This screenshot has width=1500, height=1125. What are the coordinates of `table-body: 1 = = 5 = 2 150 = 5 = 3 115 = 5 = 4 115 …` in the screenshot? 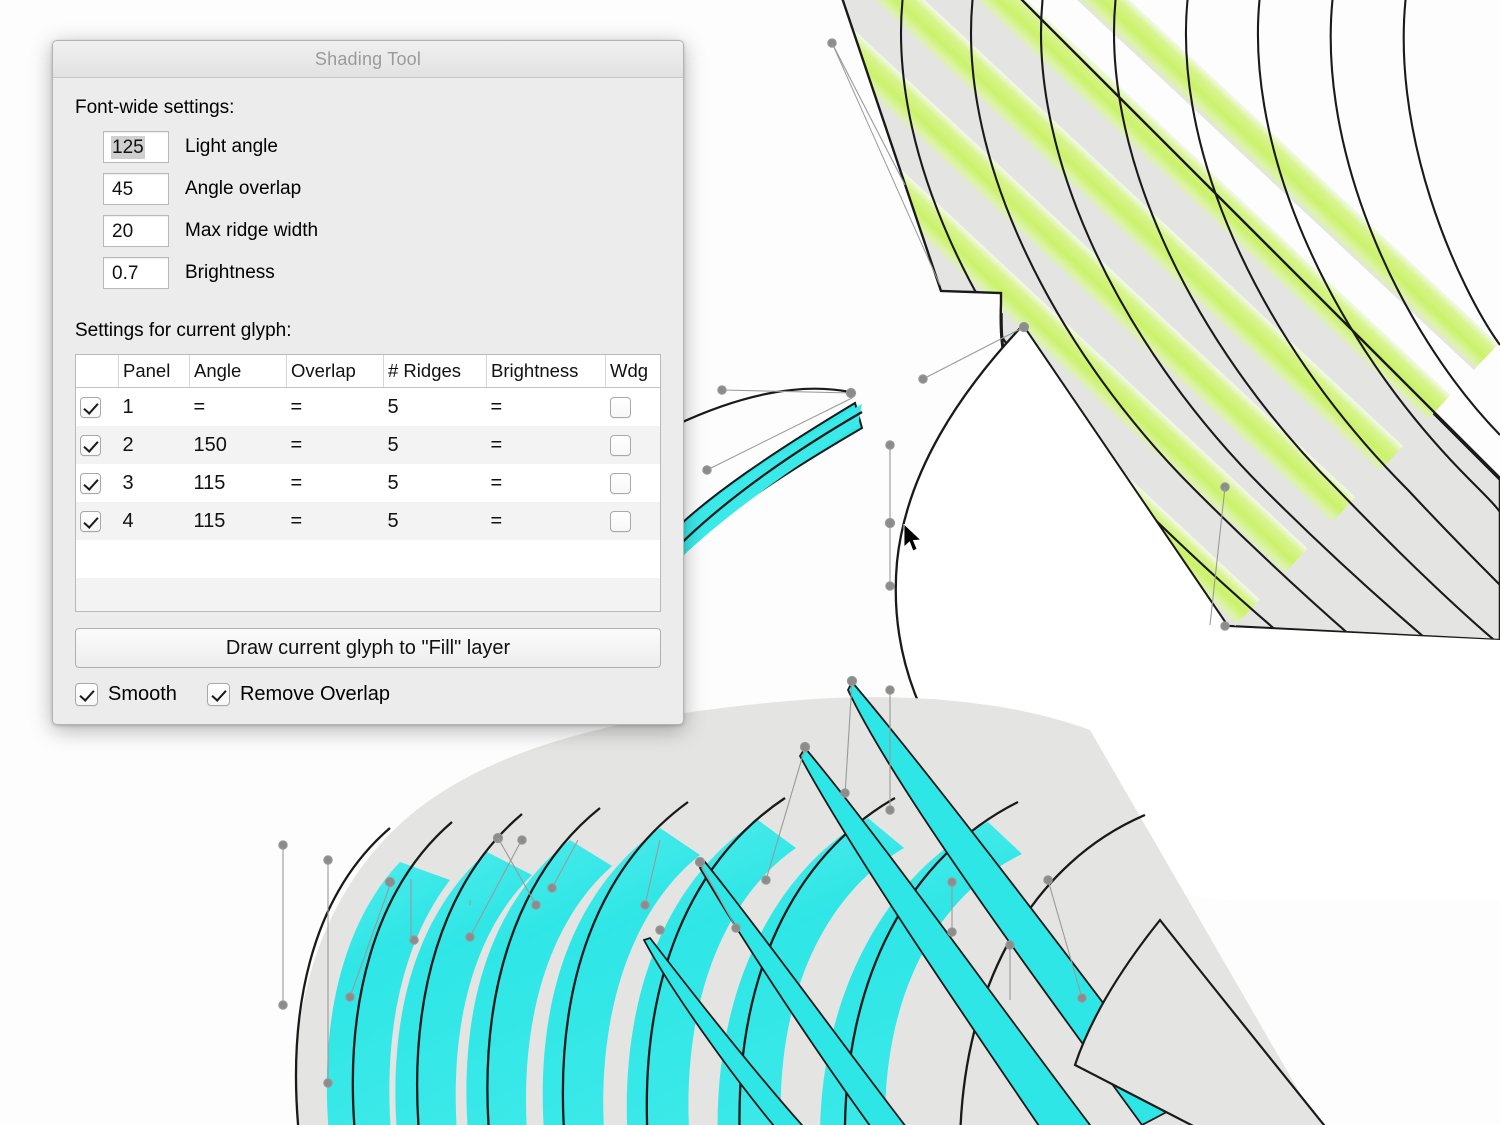 It's located at (368, 499).